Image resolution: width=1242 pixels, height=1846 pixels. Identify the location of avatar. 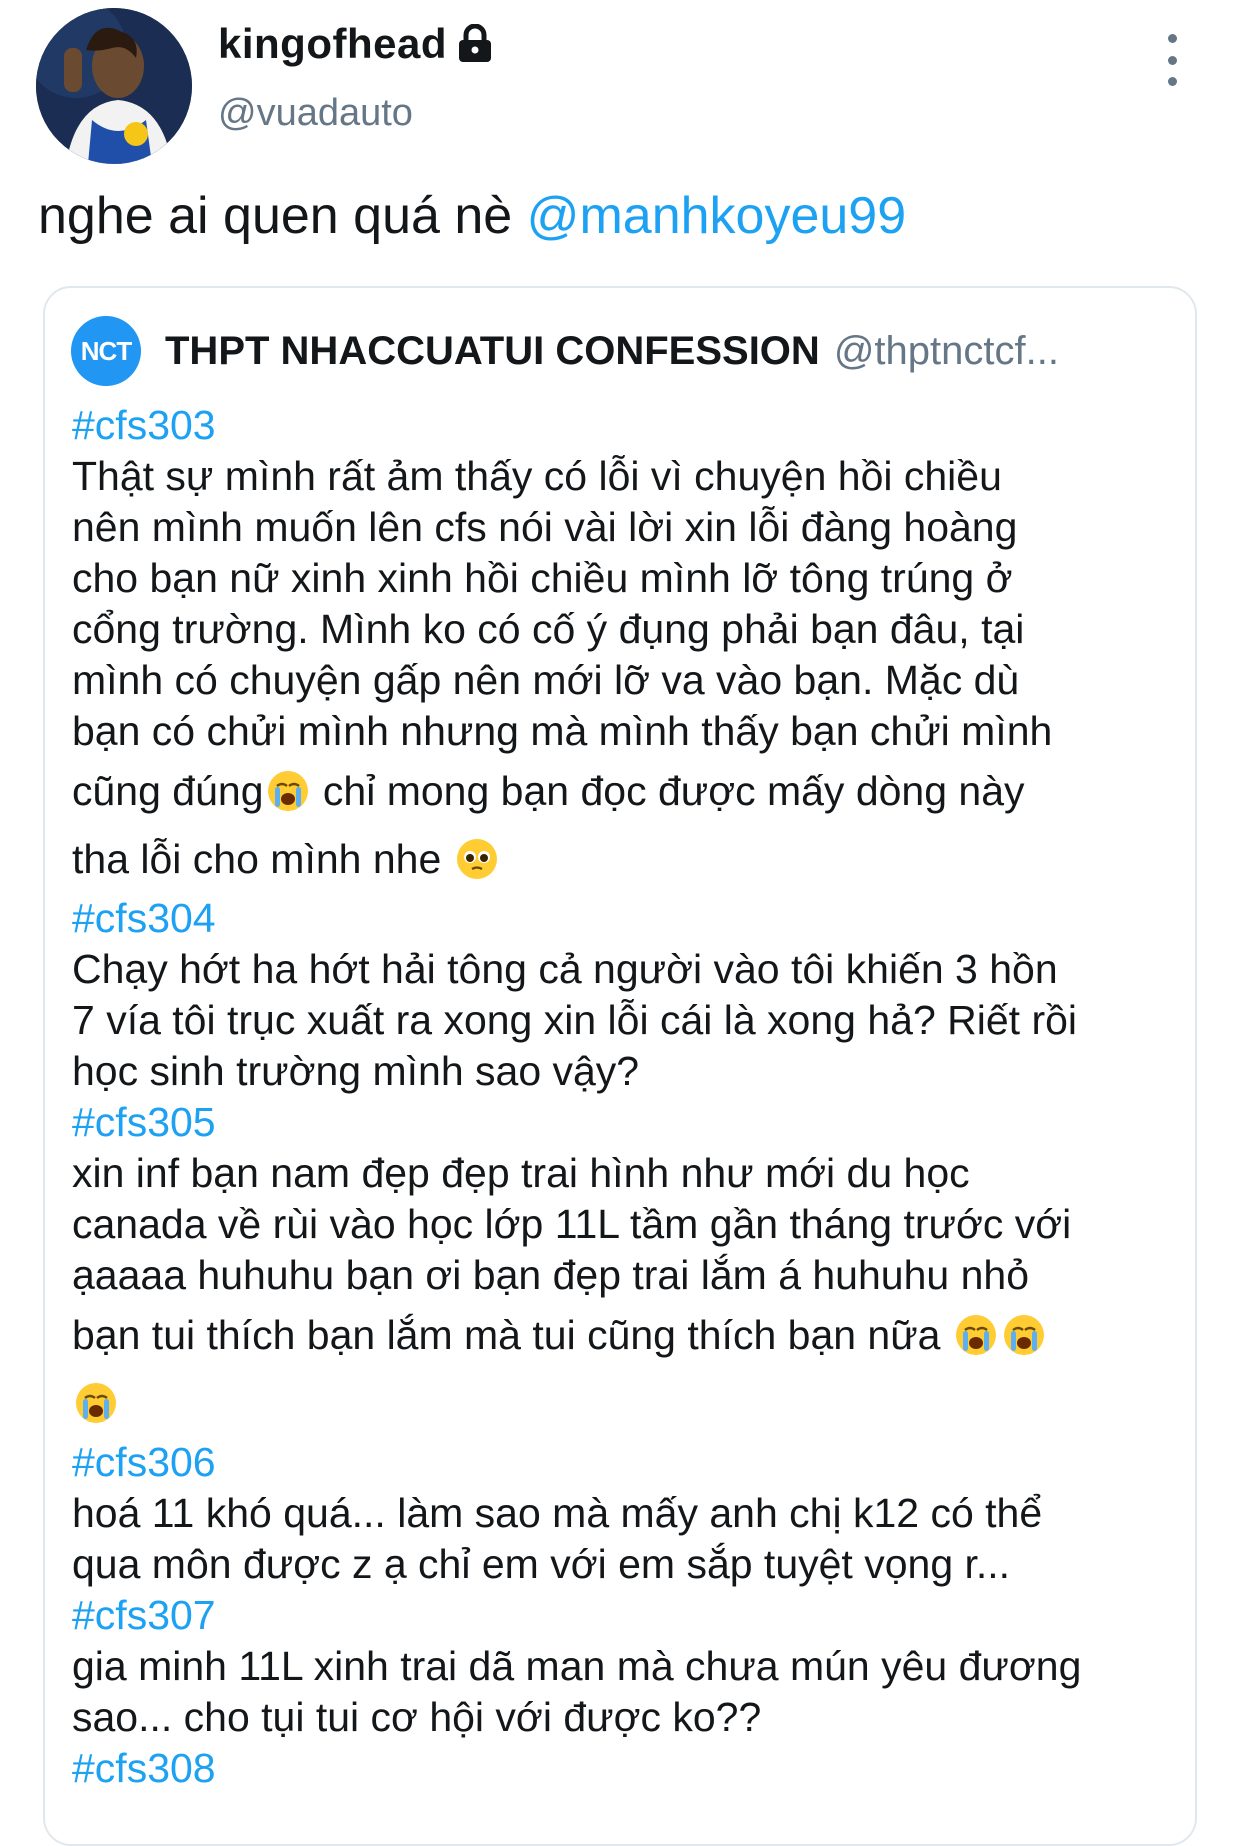
(114, 86).